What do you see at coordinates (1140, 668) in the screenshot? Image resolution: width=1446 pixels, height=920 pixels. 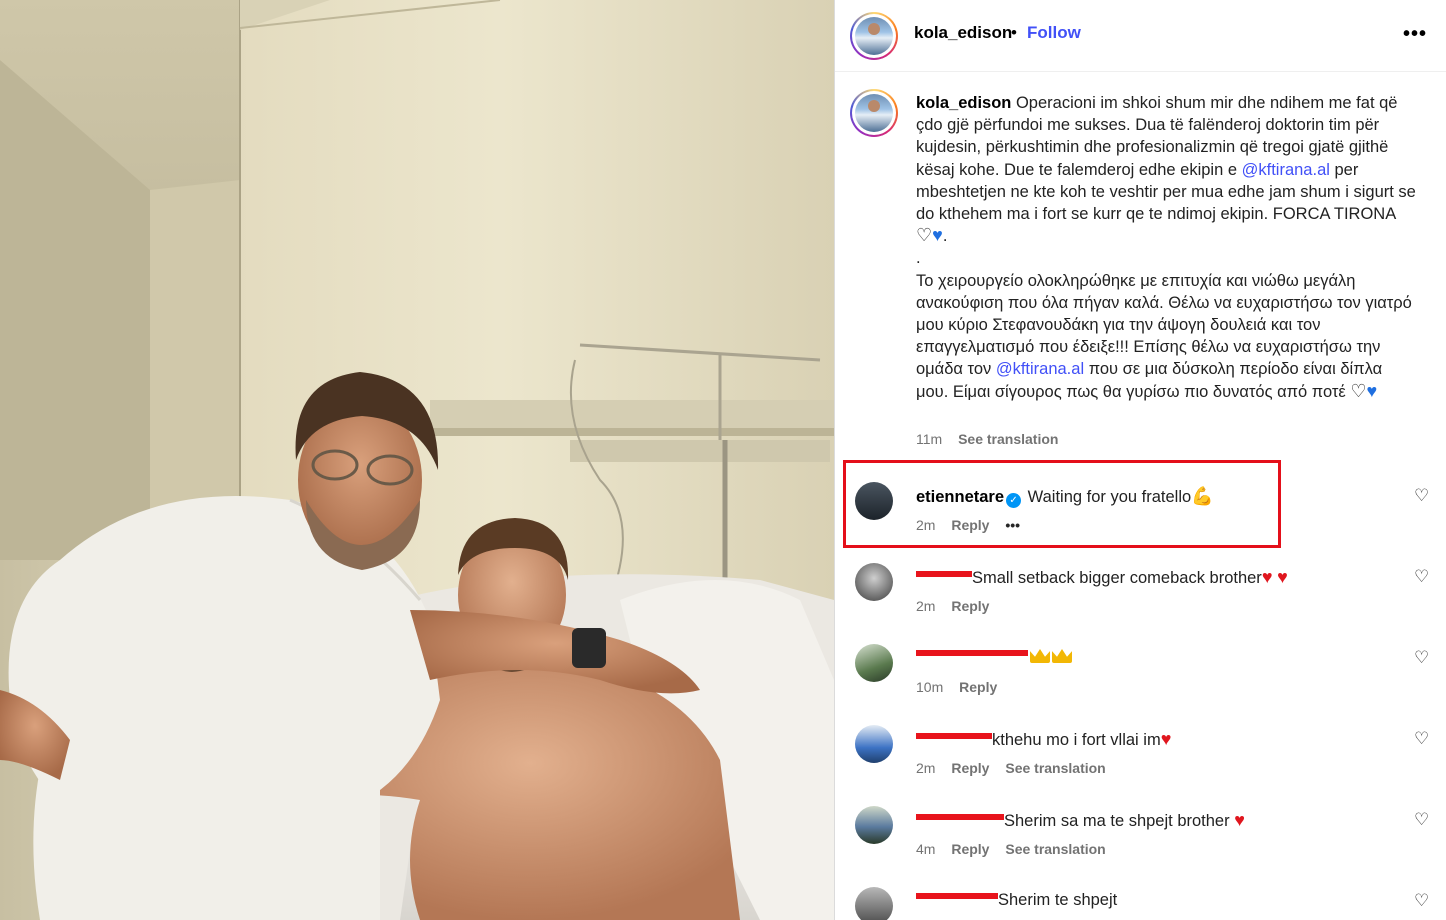 I see `comment-item: 10m Reply ♡` at bounding box center [1140, 668].